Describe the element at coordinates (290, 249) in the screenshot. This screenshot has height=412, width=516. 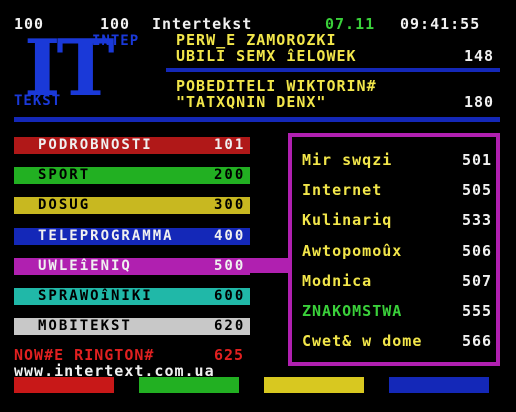
I see `submenu-frame-left` at that location.